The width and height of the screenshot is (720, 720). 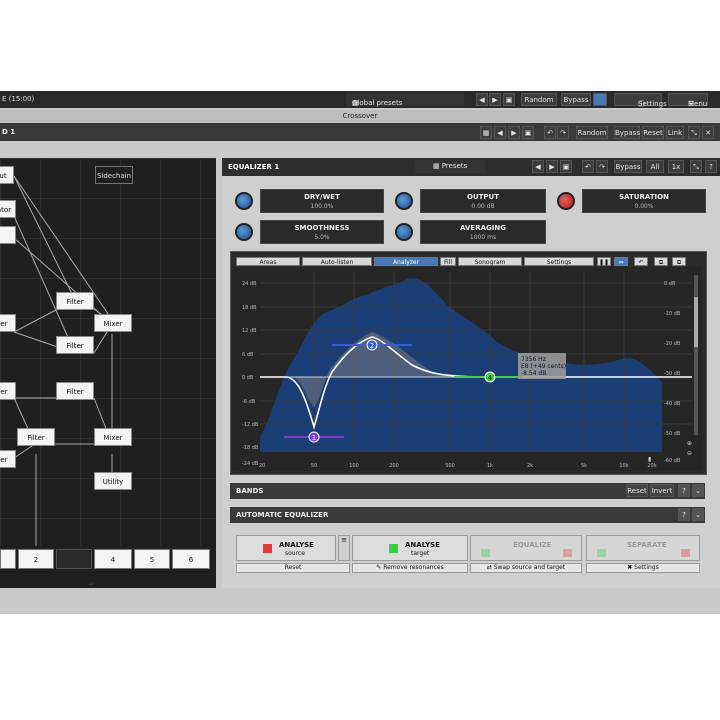 I want to click on paste-icon: ⧉, so click(x=679, y=261).